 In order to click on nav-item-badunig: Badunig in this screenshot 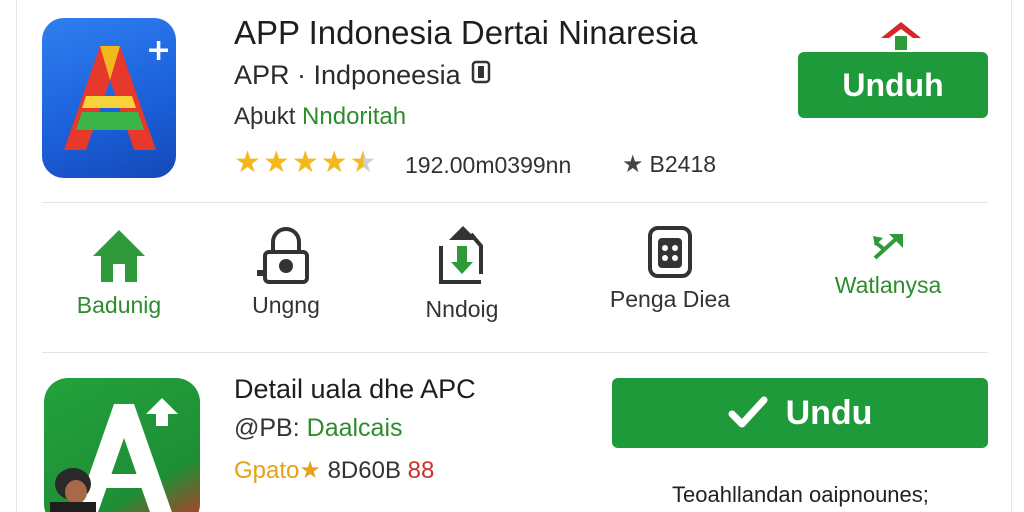, I will do `click(119, 271)`.